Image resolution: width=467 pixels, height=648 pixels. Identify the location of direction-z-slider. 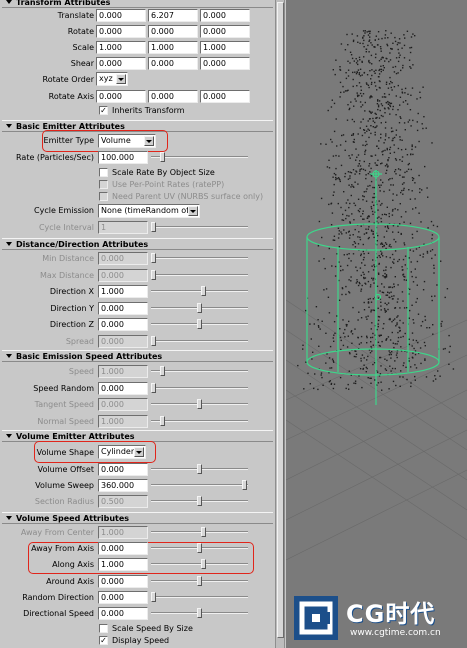
(199, 324).